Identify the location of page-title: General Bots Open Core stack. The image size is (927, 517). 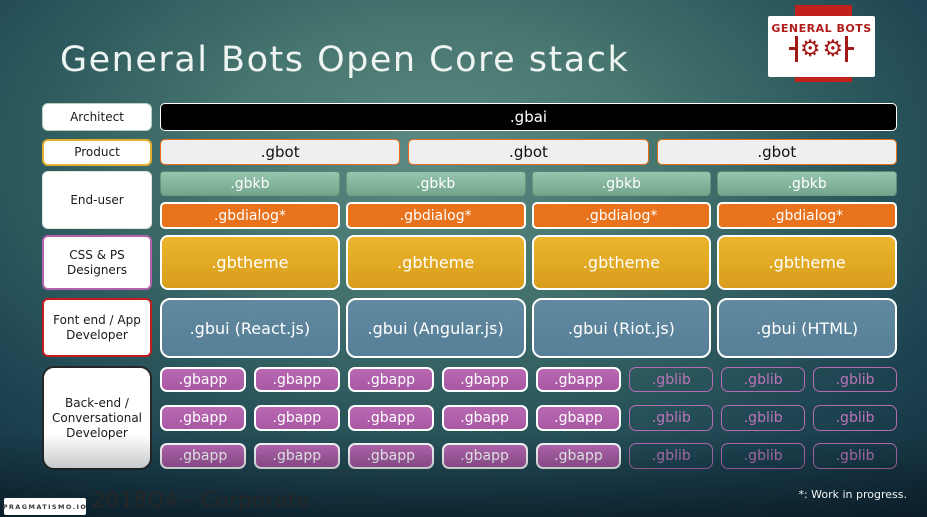
(345, 60).